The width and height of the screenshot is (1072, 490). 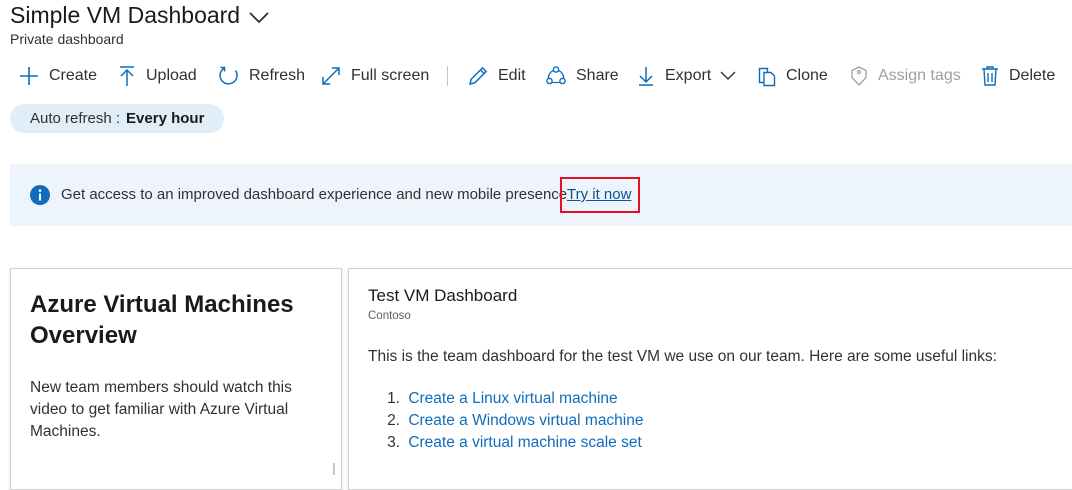 I want to click on assign-tags-button: Assign tags, so click(x=905, y=76).